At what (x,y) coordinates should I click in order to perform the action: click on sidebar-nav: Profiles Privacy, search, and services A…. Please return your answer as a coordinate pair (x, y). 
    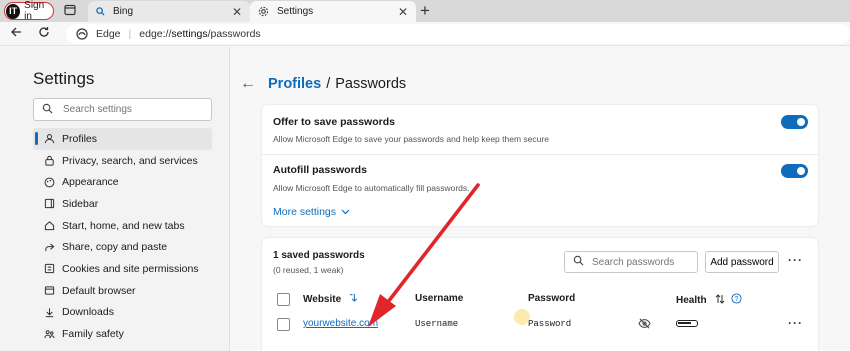
    Looking at the image, I should click on (122, 236).